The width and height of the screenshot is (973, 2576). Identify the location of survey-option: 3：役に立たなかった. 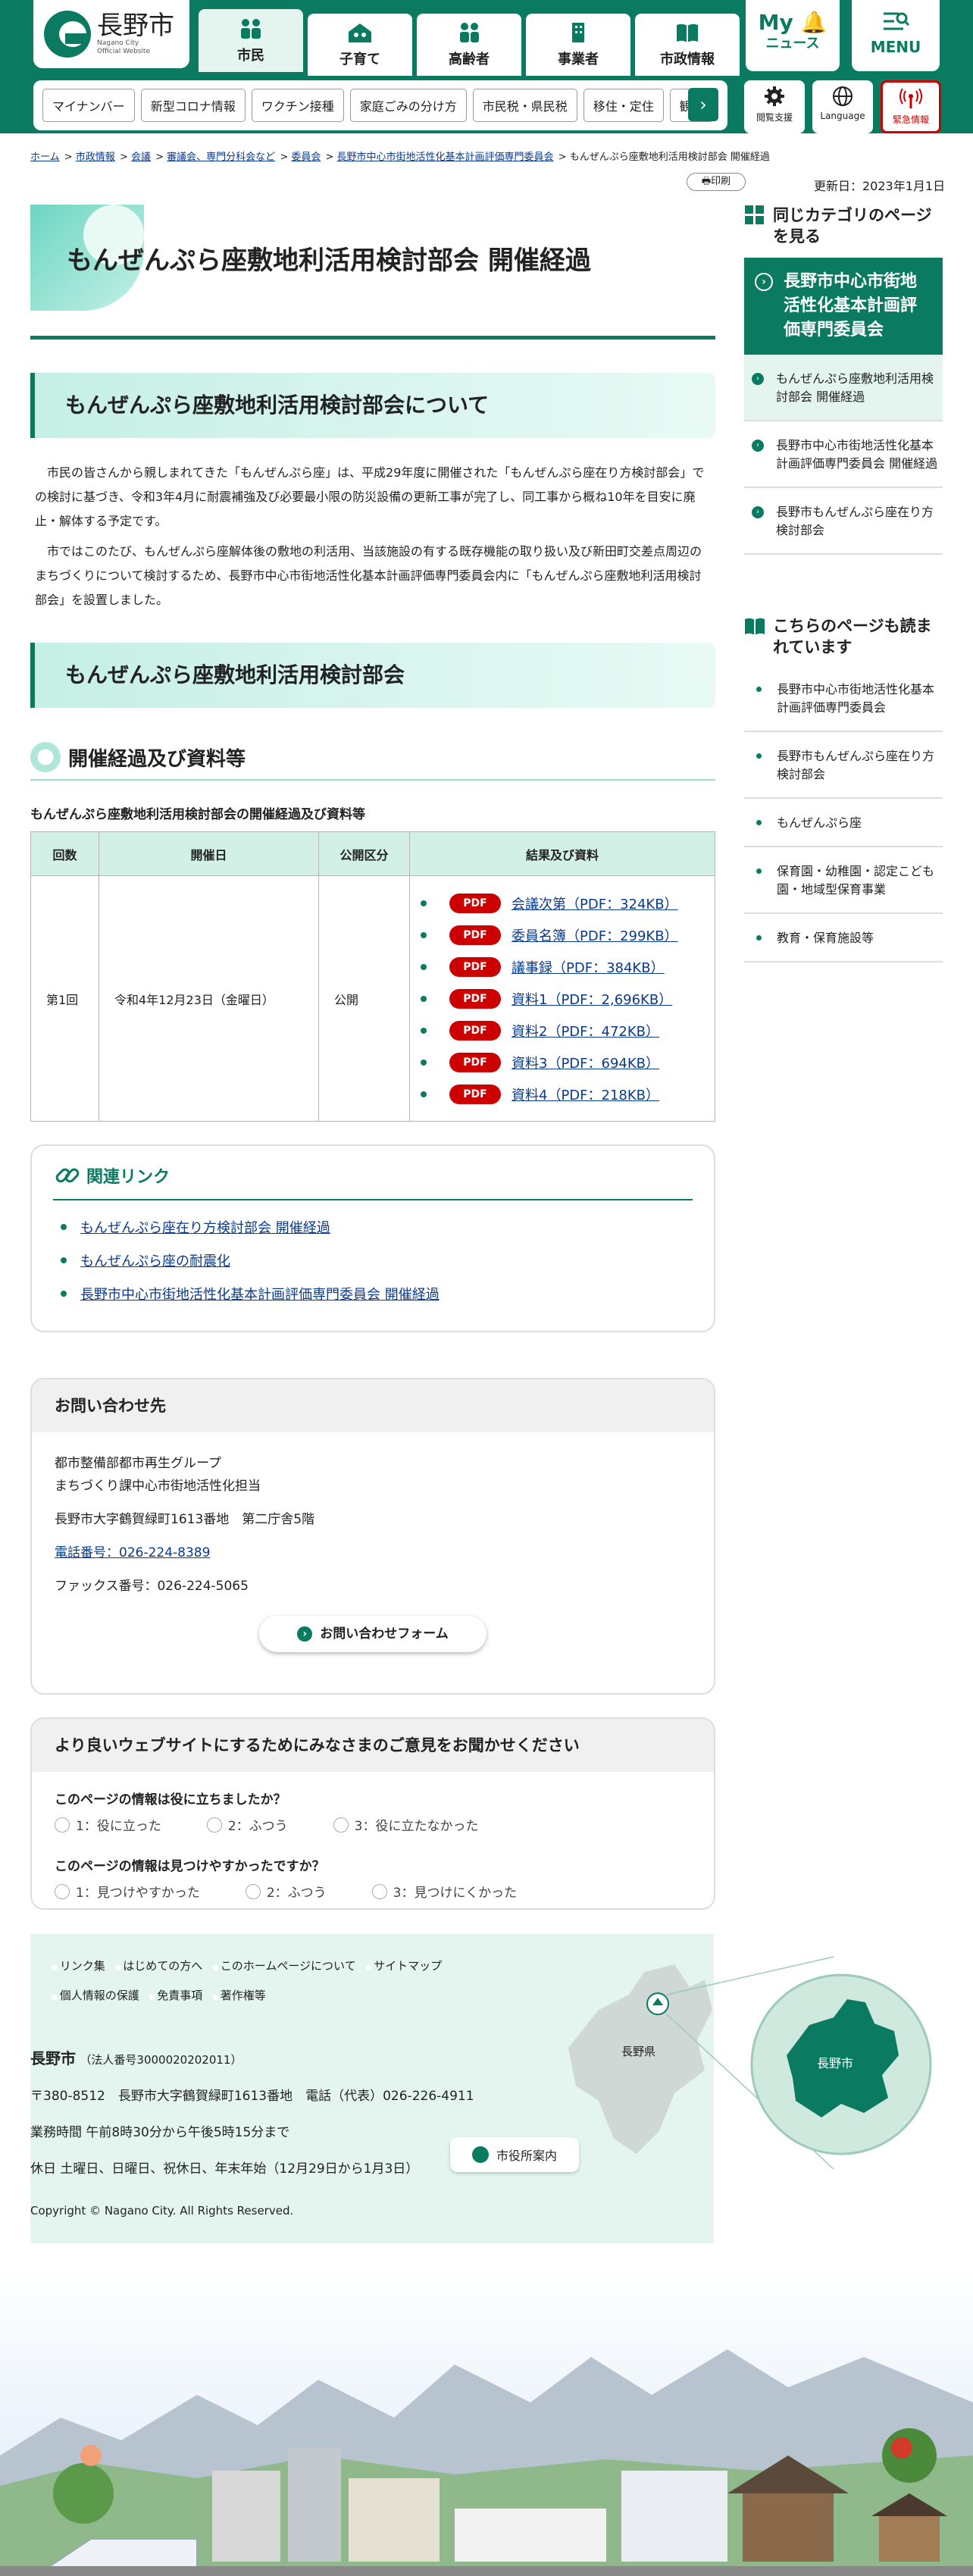
(417, 1824).